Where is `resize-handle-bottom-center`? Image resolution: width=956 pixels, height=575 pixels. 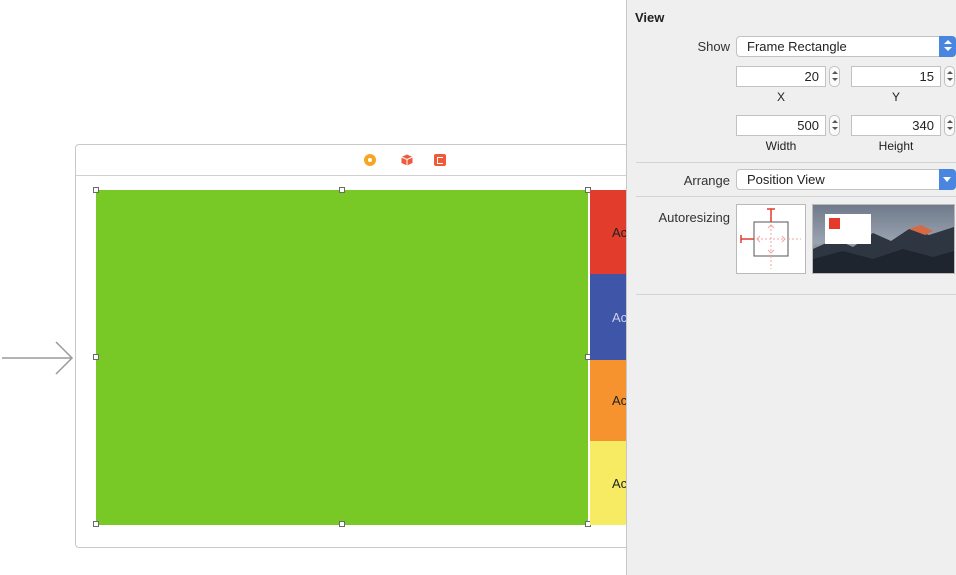
resize-handle-bottom-center is located at coordinates (342, 524).